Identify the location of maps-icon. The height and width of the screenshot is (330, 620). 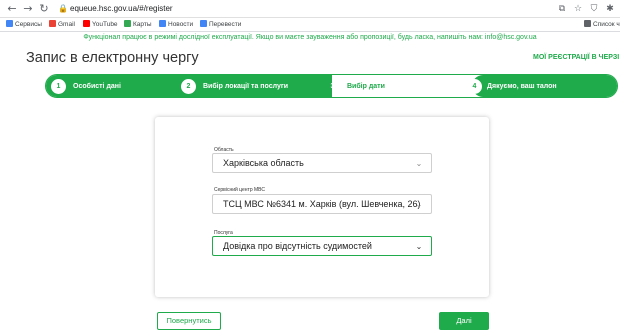
(127, 23).